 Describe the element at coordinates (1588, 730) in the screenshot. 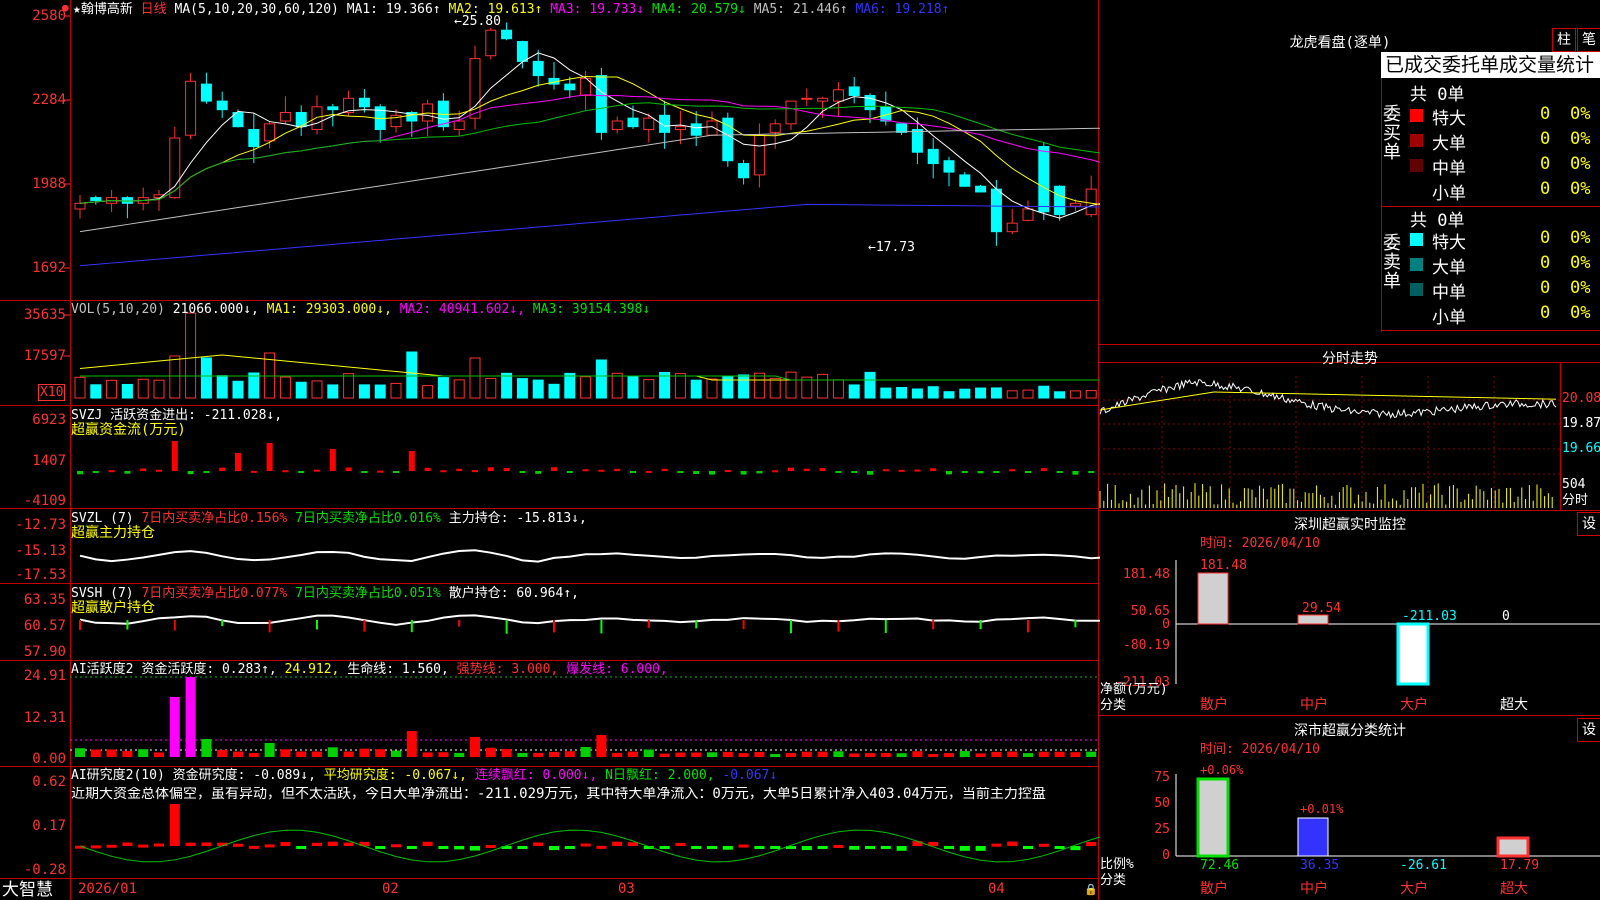

I see `ss-settings-button: 设` at that location.